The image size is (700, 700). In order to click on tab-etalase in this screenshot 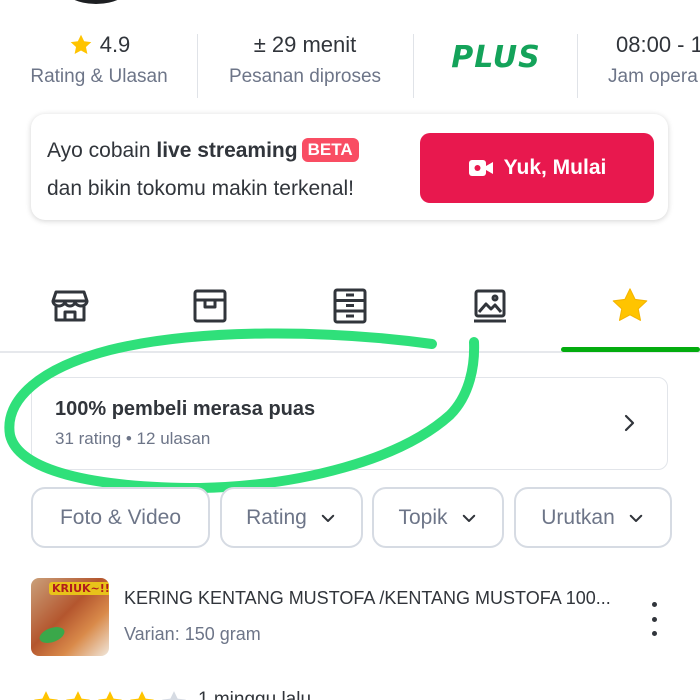, I will do `click(350, 306)`.